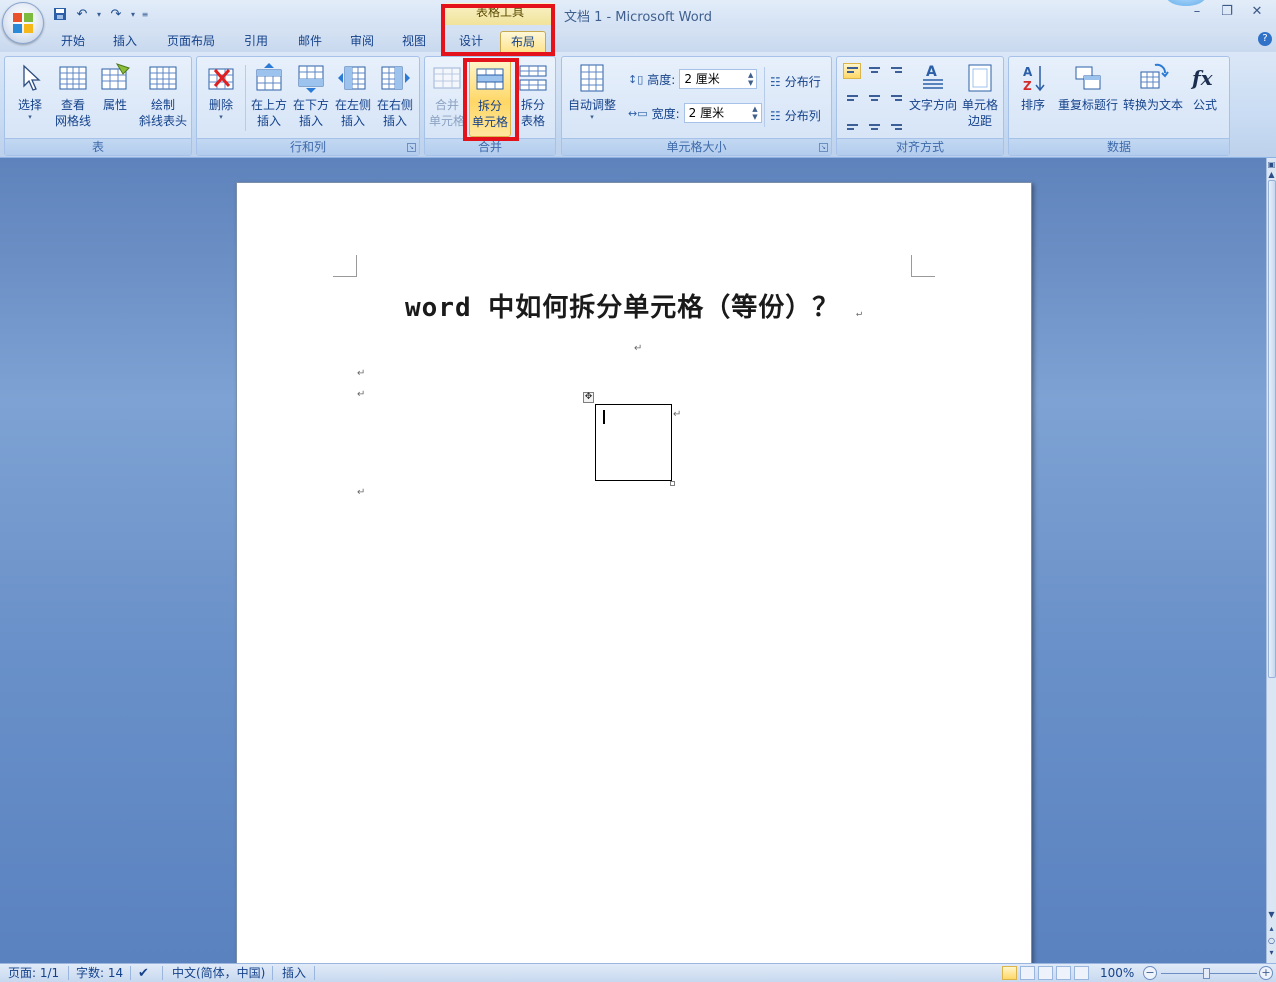 This screenshot has width=1276, height=982. Describe the element at coordinates (896, 71) in the screenshot. I see `align-top-right-icon` at that location.